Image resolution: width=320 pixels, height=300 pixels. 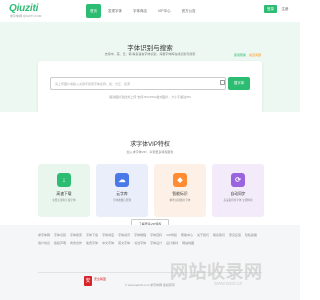 I want to click on footer-link: 隐私政策, so click(x=251, y=235).